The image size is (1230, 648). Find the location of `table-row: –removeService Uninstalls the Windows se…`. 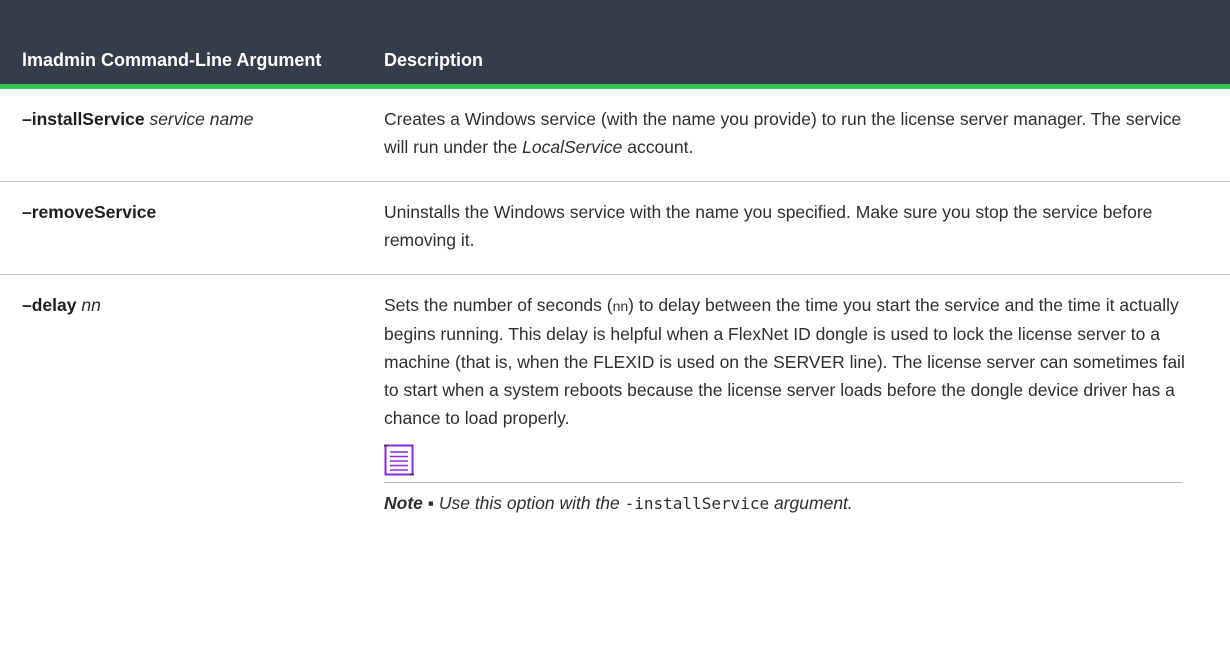

table-row: –removeService Uninstalls the Windows se… is located at coordinates (615, 228).